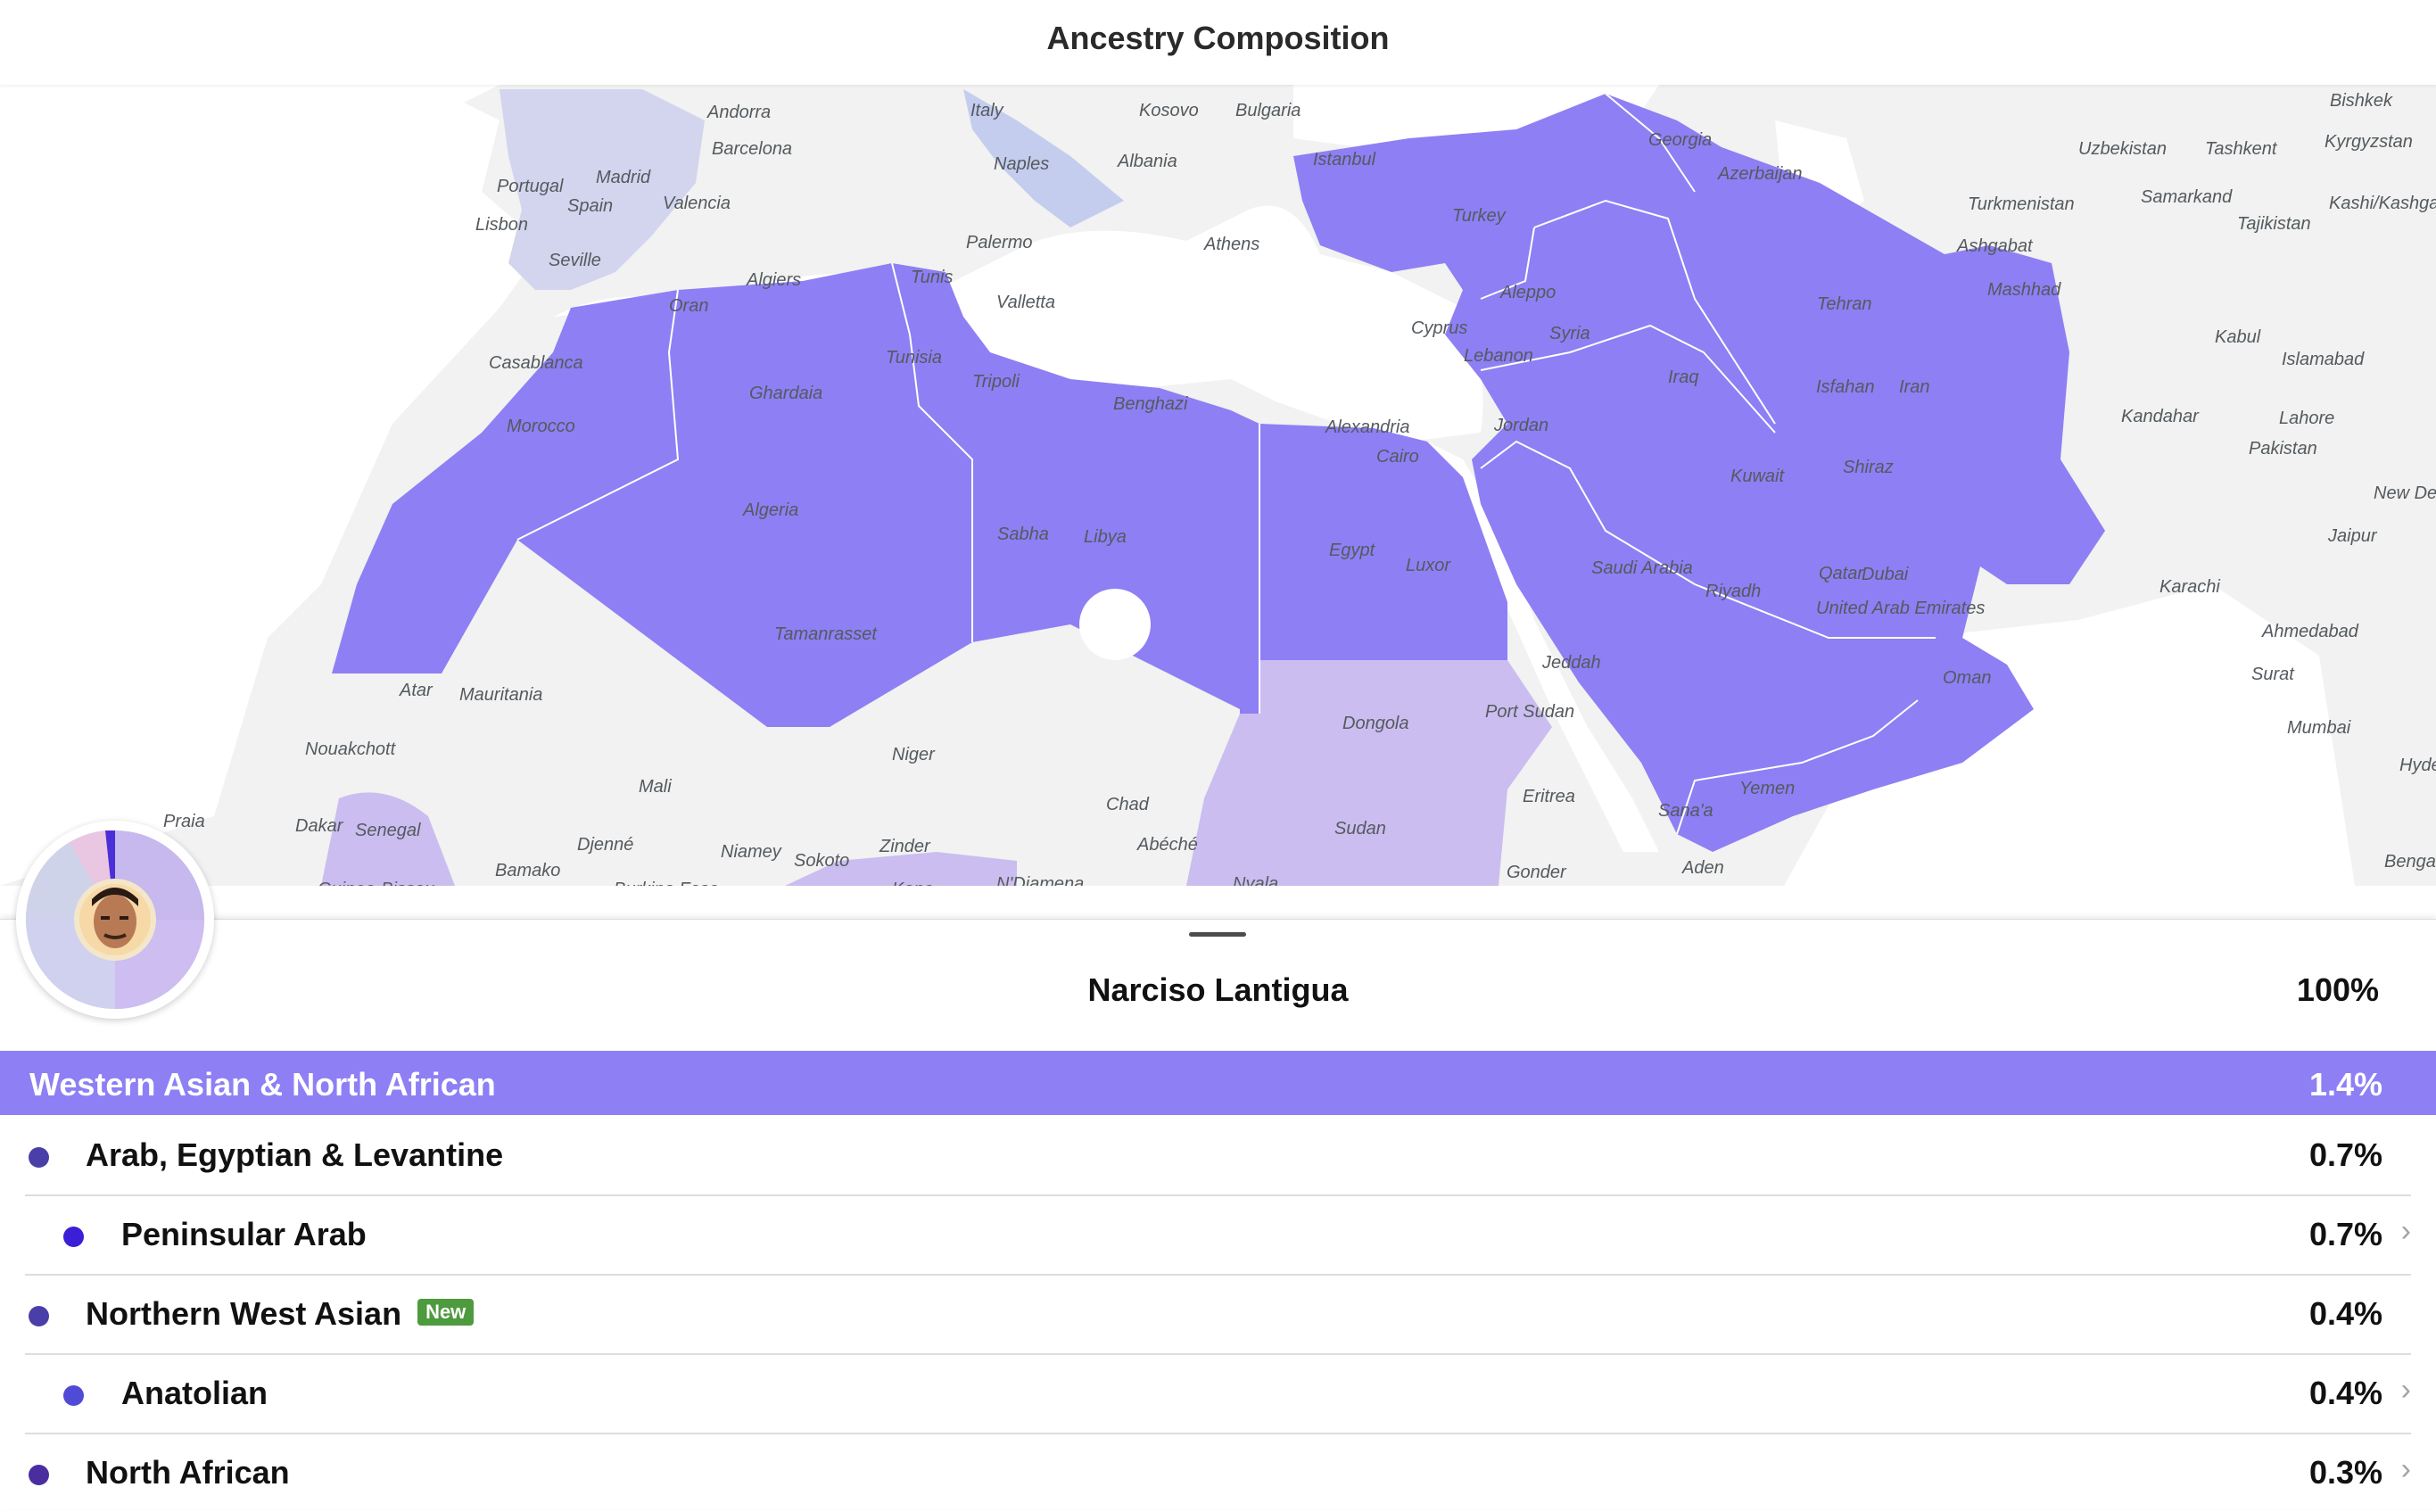  What do you see at coordinates (2319, 728) in the screenshot?
I see `map-label: Mumbai` at bounding box center [2319, 728].